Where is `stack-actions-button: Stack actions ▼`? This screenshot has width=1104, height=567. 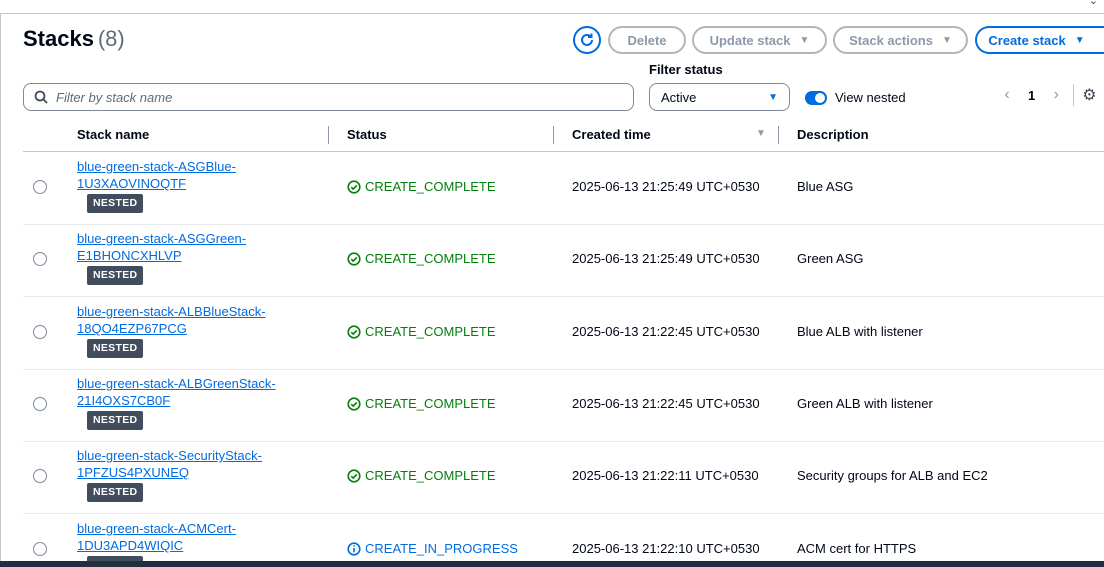 stack-actions-button: Stack actions ▼ is located at coordinates (900, 40).